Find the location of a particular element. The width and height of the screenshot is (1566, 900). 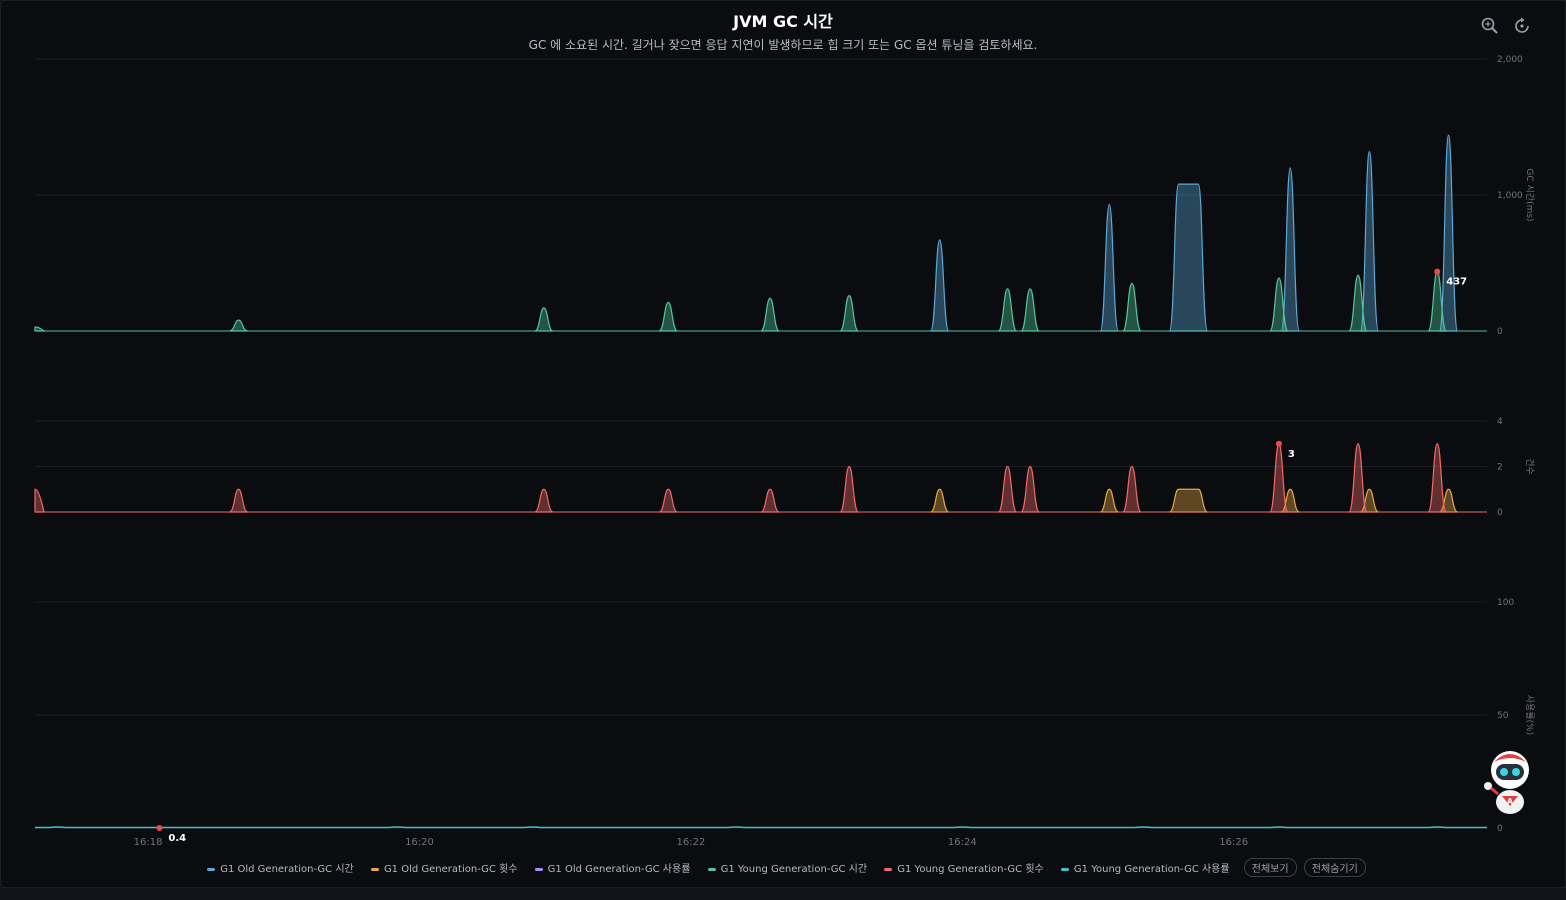

legend-item-young-count: G1 Young Generation-GC 횟수 is located at coordinates (964, 867).